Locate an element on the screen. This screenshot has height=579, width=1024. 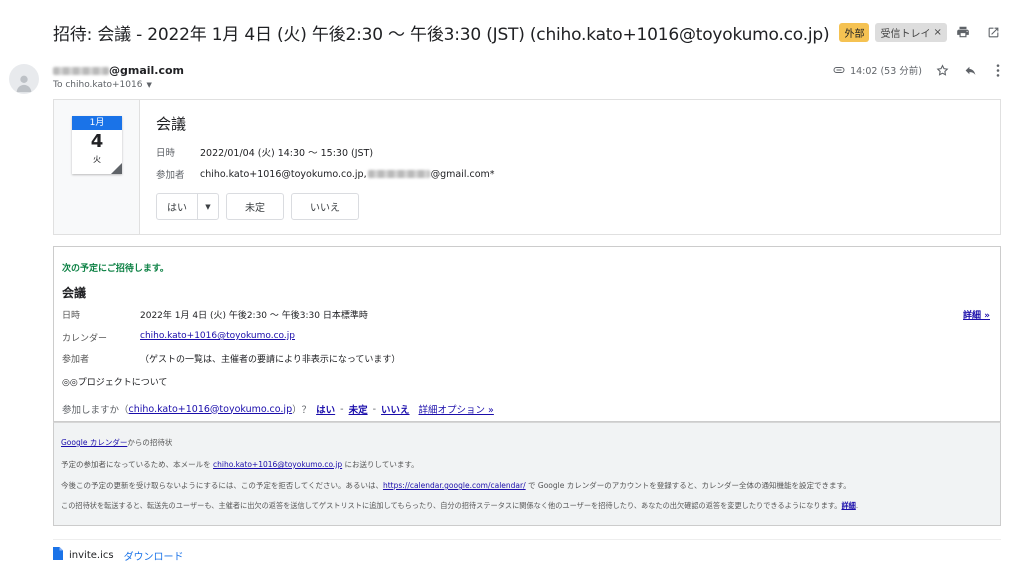
calendar-column: 1月 4 火 is located at coordinates (97, 167).